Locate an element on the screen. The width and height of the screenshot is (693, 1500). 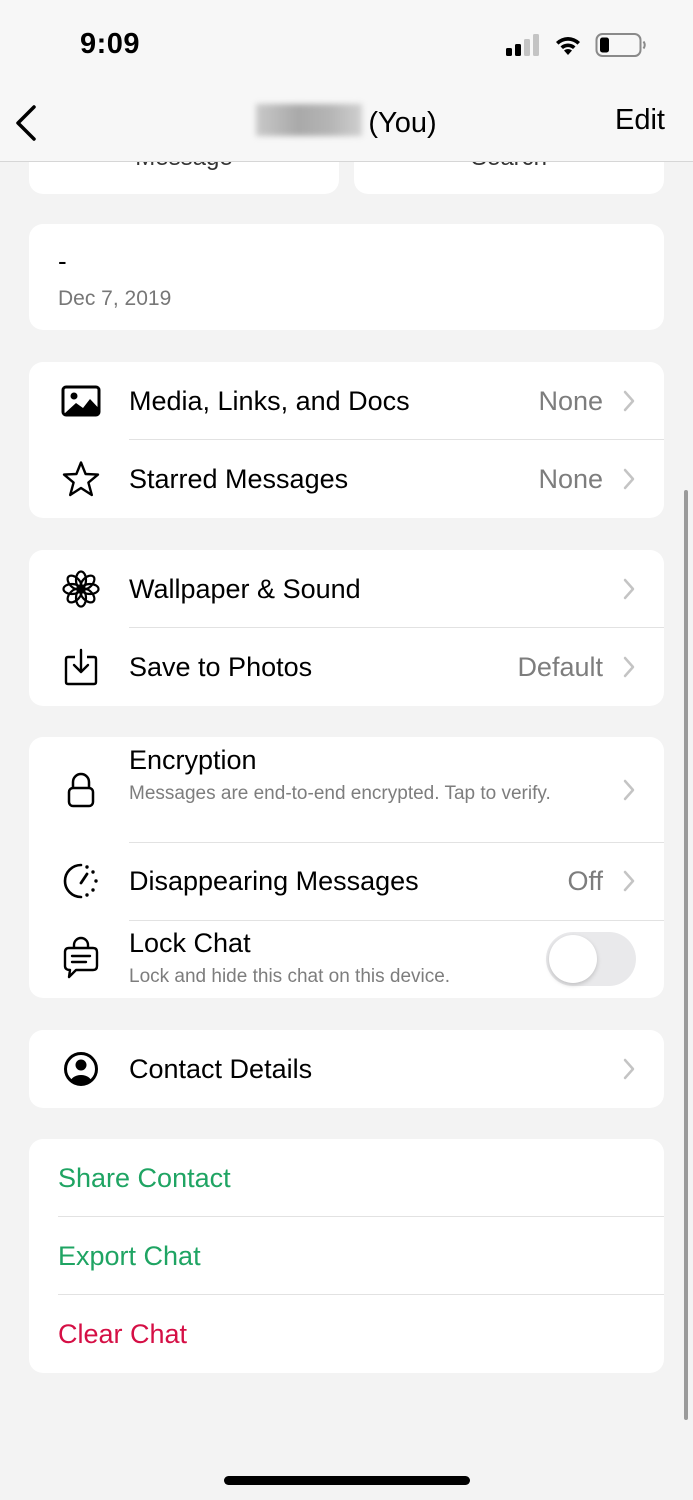
edit-button: Edit is located at coordinates (640, 120).